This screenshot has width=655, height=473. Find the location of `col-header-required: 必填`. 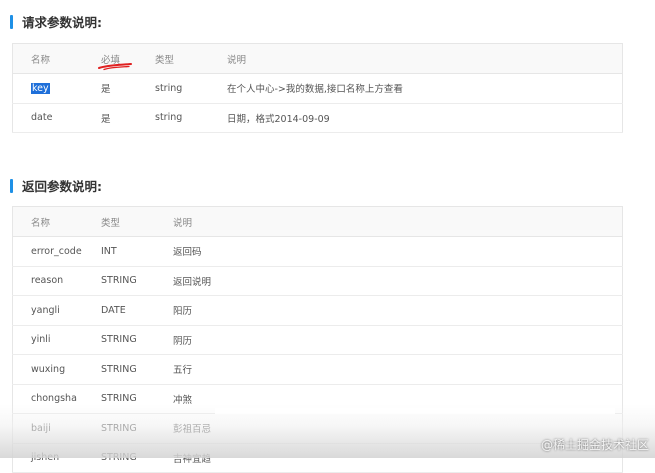

col-header-required: 必填 is located at coordinates (126, 58).